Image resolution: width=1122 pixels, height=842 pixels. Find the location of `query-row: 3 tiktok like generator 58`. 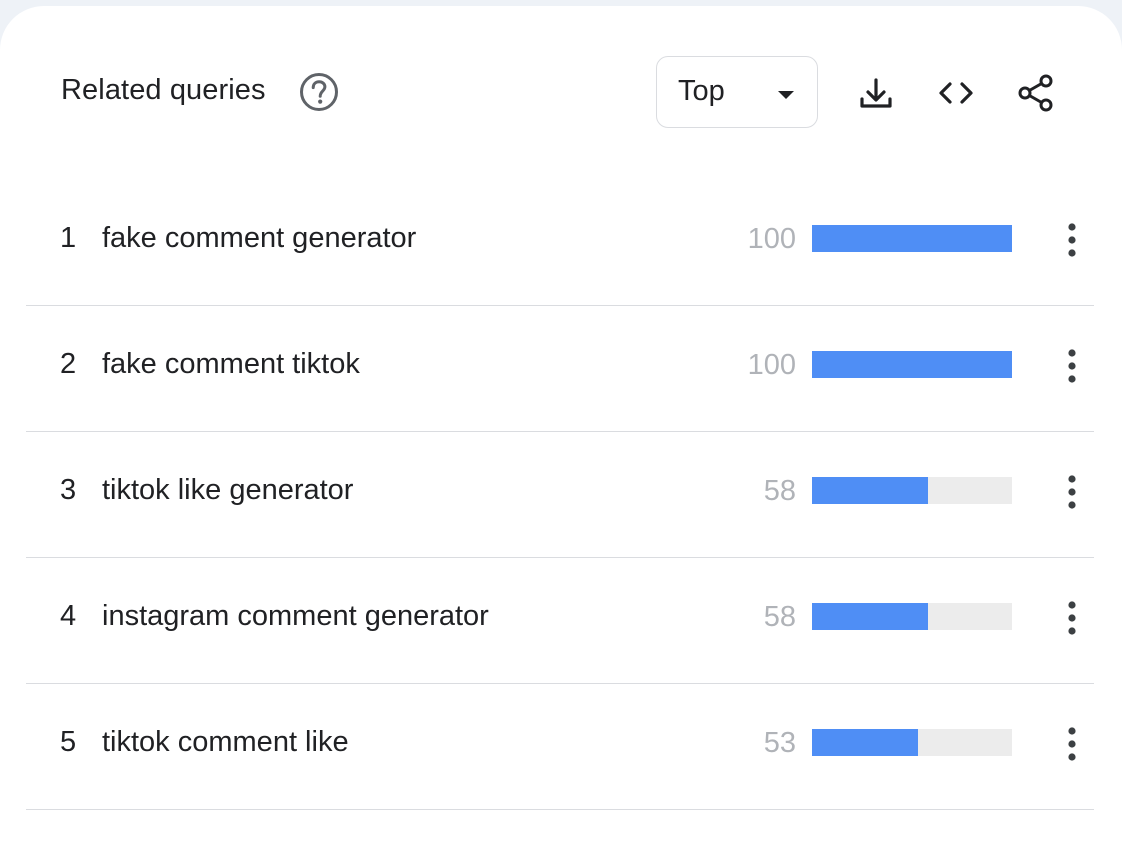

query-row: 3 tiktok like generator 58 is located at coordinates (561, 495).